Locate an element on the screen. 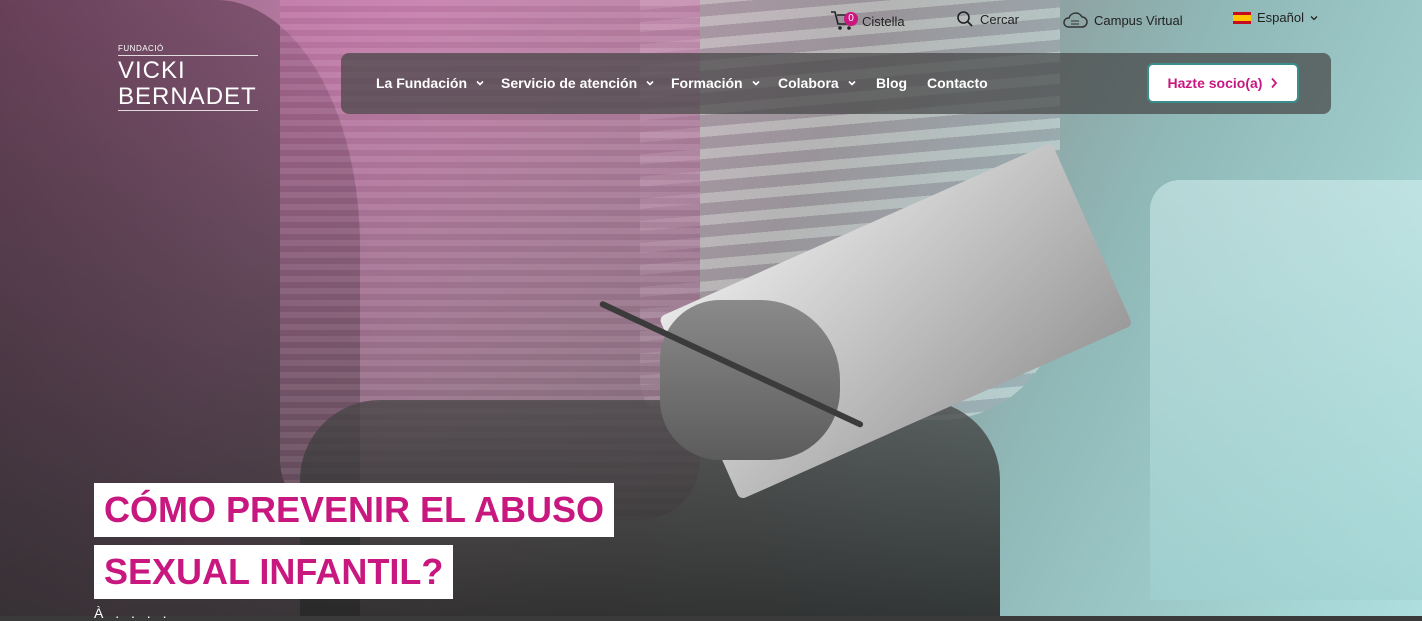 The width and height of the screenshot is (1422, 621). search-label: Cercar is located at coordinates (1000, 19).